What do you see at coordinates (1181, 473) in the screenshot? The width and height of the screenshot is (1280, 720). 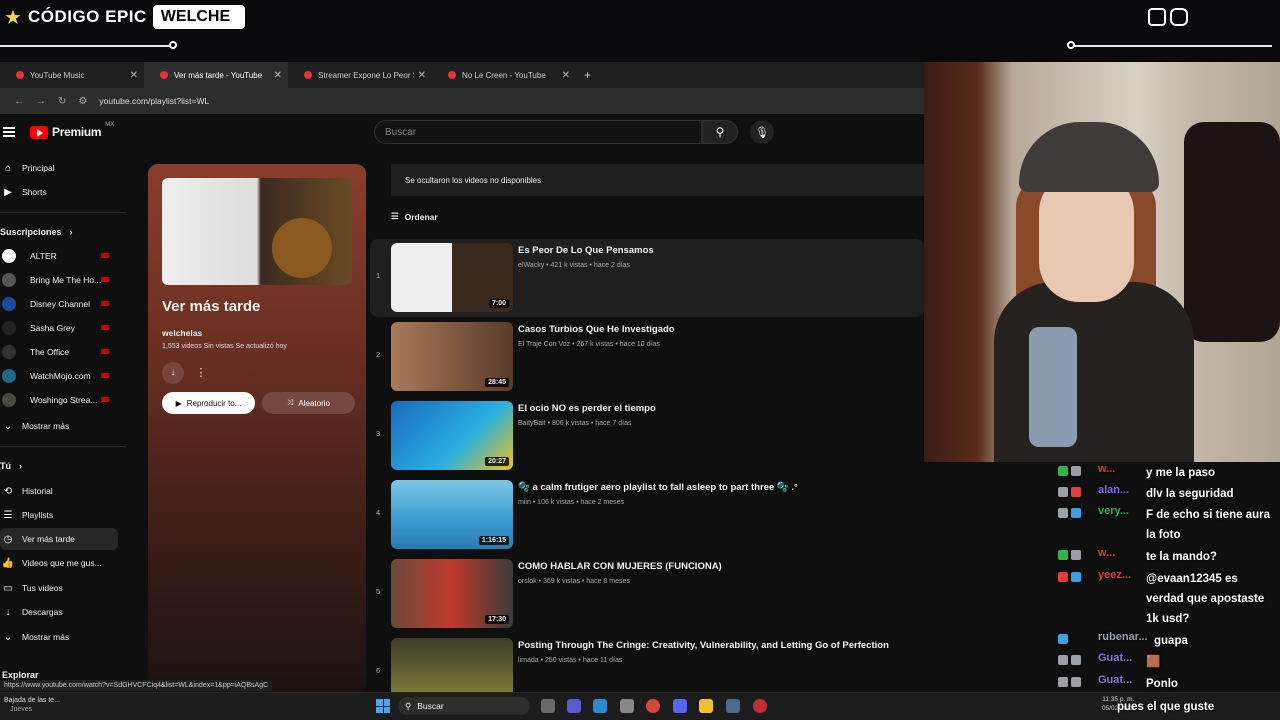 I see `chat-text: y me la paso` at bounding box center [1181, 473].